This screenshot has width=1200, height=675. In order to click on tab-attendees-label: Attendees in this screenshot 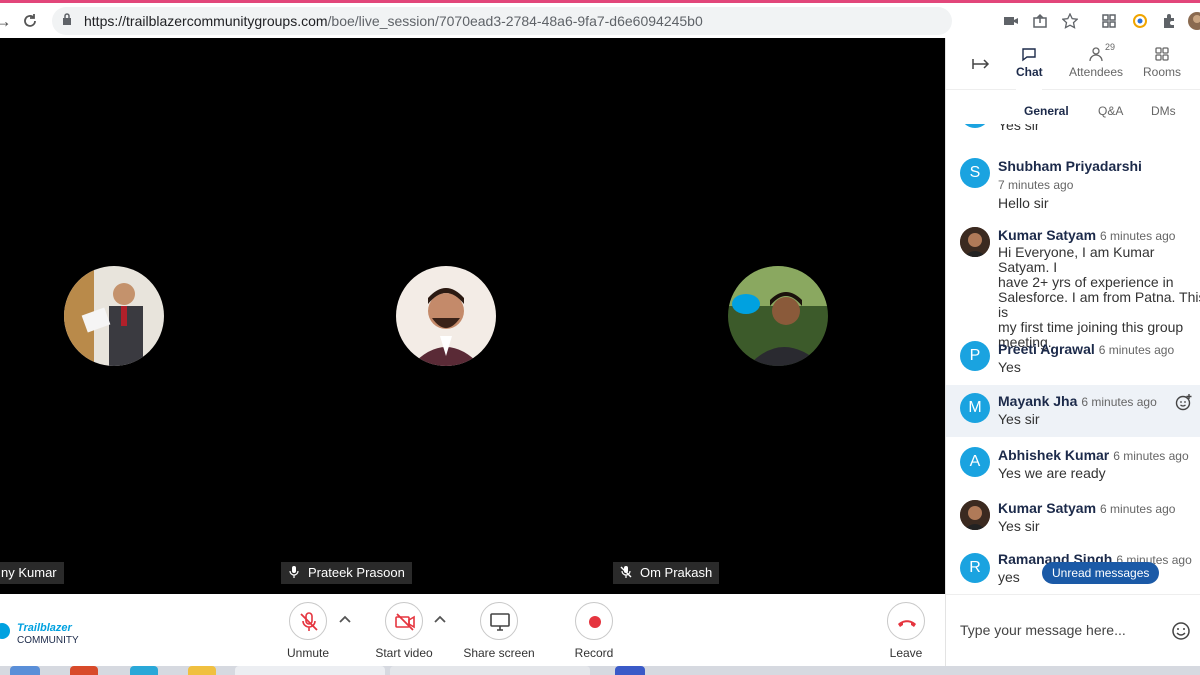, I will do `click(1096, 72)`.